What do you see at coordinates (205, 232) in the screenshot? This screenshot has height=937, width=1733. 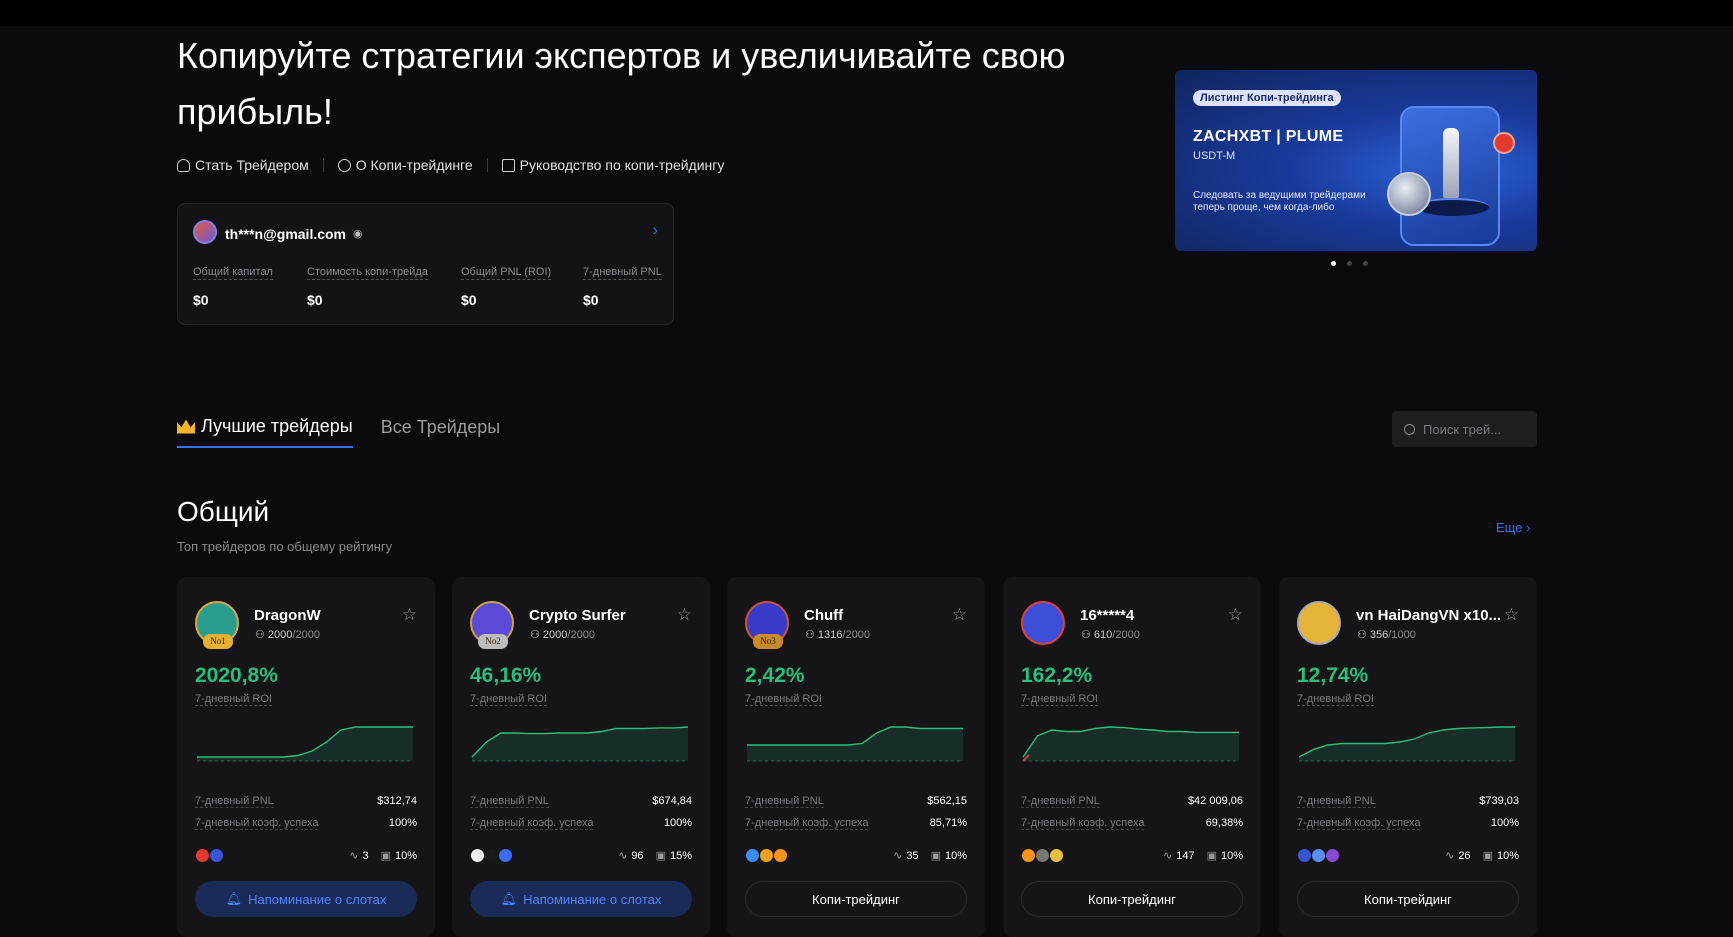 I see `avatar` at bounding box center [205, 232].